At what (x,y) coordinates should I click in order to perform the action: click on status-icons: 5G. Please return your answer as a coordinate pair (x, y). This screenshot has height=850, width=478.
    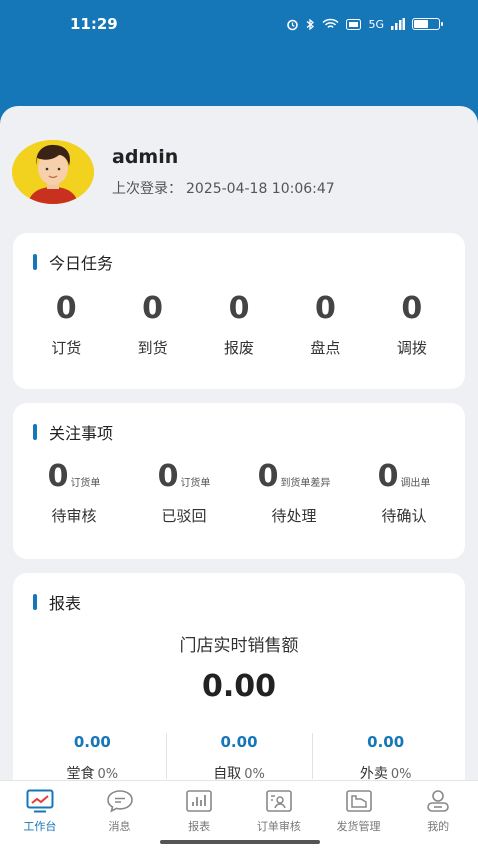
    Looking at the image, I should click on (364, 24).